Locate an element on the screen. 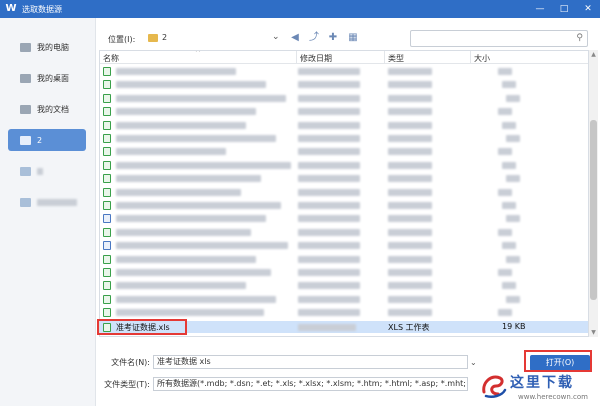 Image resolution: width=600 pixels, height=406 pixels. column-header-modified: 修改日期 is located at coordinates (316, 58).